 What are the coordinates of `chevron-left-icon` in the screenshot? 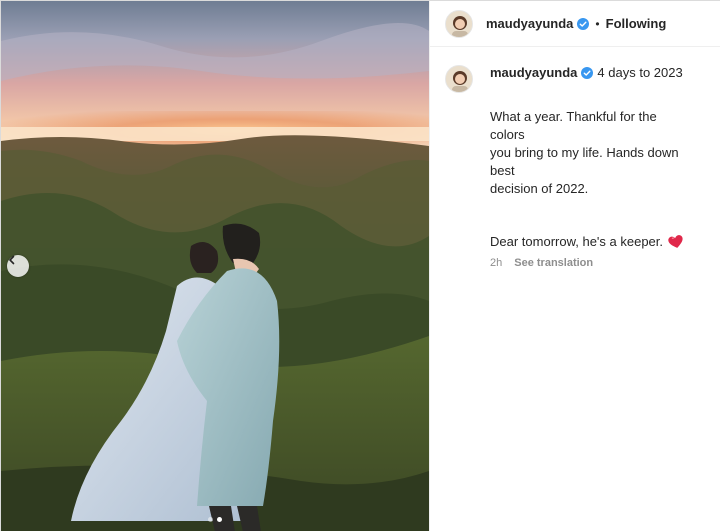 It's located at (12, 260).